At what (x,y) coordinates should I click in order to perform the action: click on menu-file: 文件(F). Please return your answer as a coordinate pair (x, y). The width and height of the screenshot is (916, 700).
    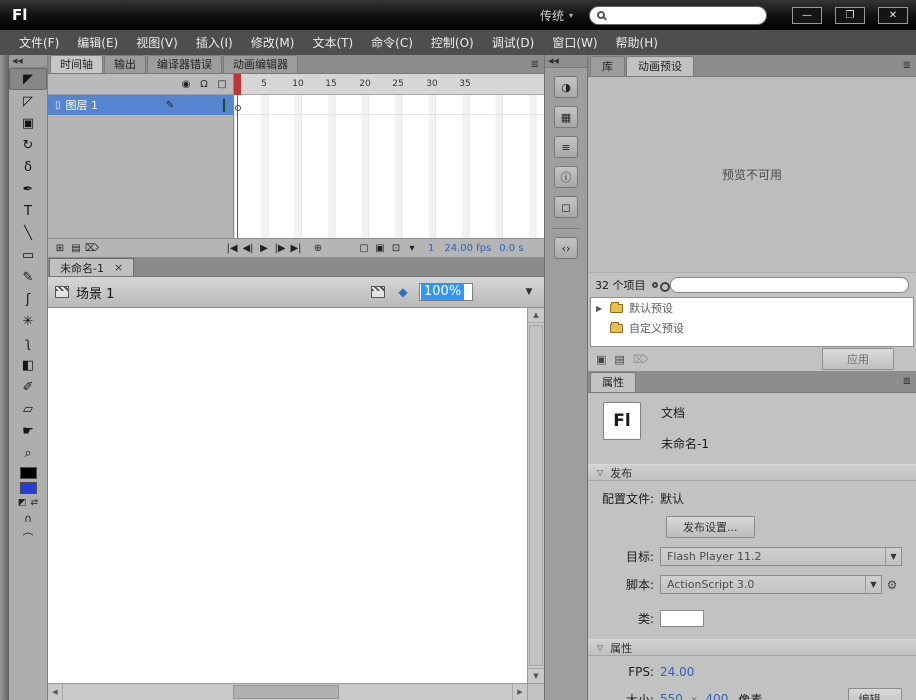
    Looking at the image, I should click on (39, 42).